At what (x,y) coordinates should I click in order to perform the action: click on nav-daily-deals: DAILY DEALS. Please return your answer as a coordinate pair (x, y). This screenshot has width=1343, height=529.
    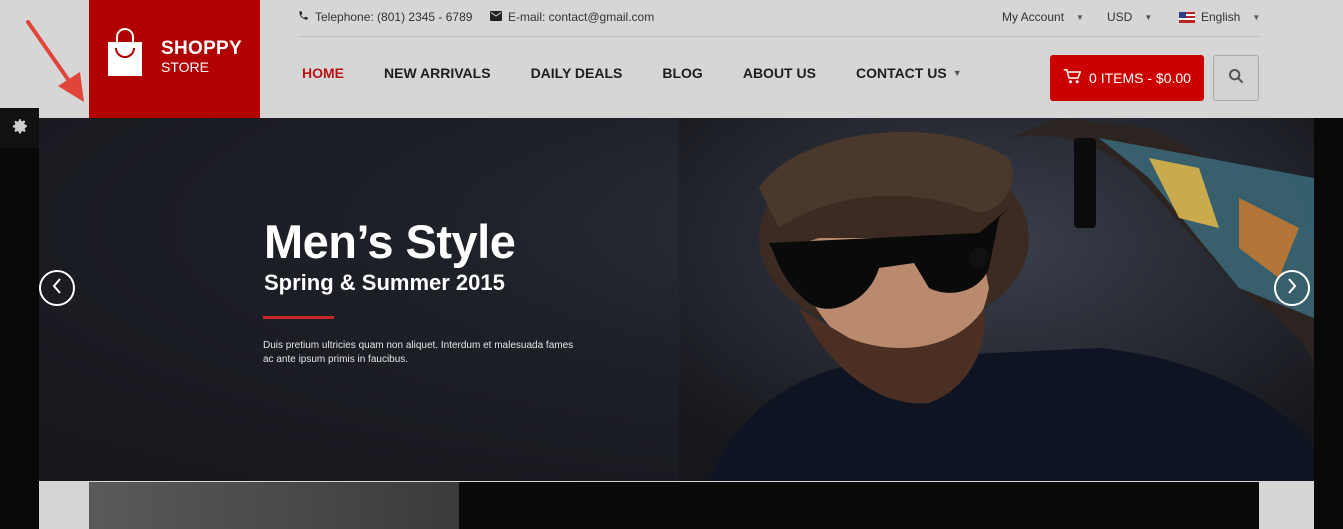
    Looking at the image, I should click on (577, 73).